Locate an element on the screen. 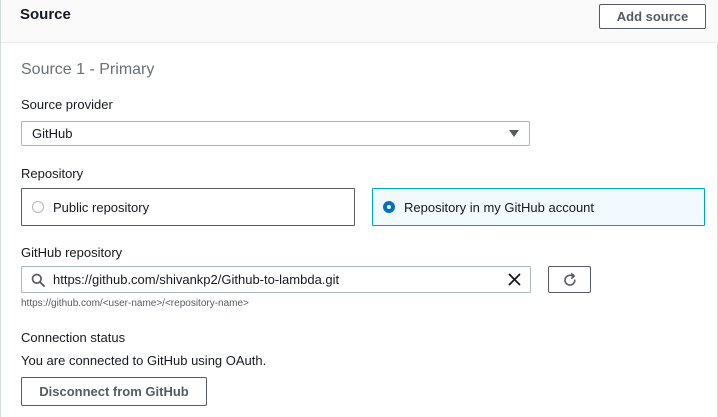 Image resolution: width=718 pixels, height=417 pixels. connection-status-label: Connection status is located at coordinates (73, 337).